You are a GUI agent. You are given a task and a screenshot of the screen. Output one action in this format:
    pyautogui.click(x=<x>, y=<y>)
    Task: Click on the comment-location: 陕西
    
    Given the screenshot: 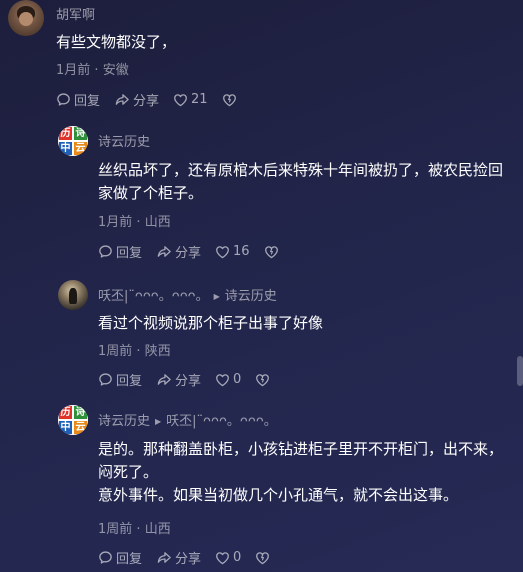 What is the action you would take?
    pyautogui.click(x=157, y=351)
    